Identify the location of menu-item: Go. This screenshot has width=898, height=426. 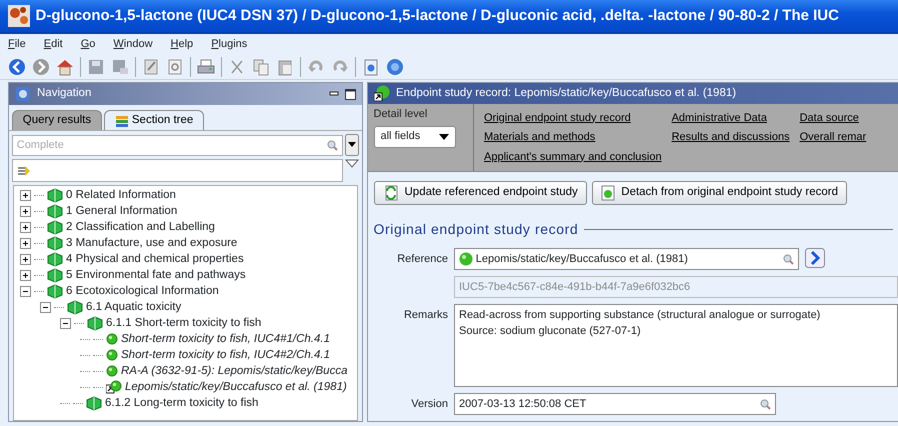
(88, 44).